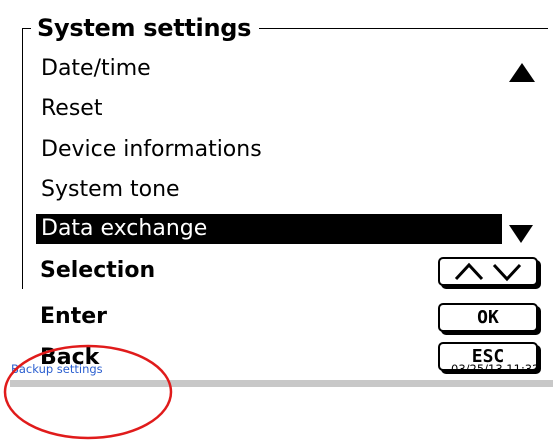 Image resolution: width=553 pixels, height=441 pixels. I want to click on up-down-arrows-button, so click(488, 271).